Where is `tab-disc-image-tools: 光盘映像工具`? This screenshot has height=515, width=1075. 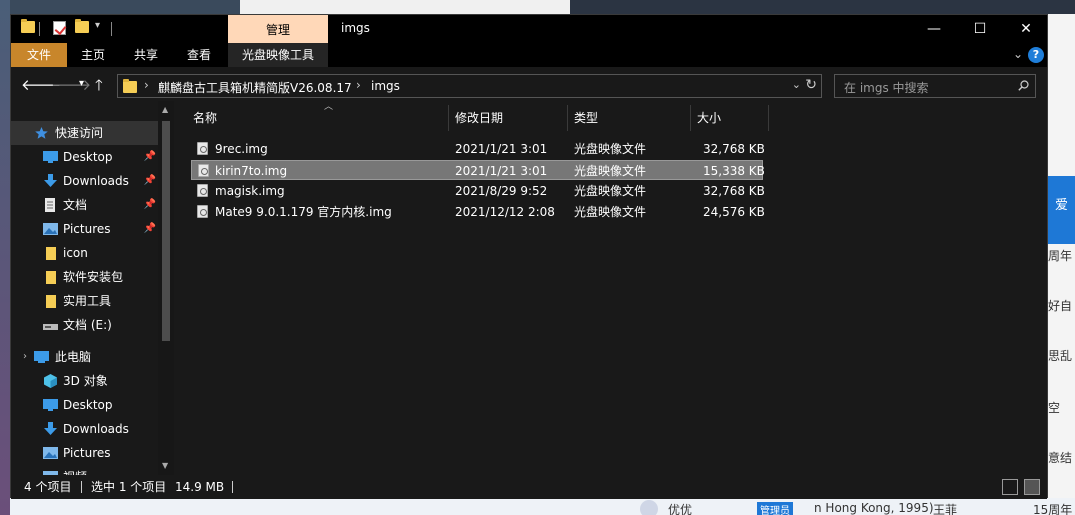
tab-disc-image-tools: 光盘映像工具 is located at coordinates (278, 55).